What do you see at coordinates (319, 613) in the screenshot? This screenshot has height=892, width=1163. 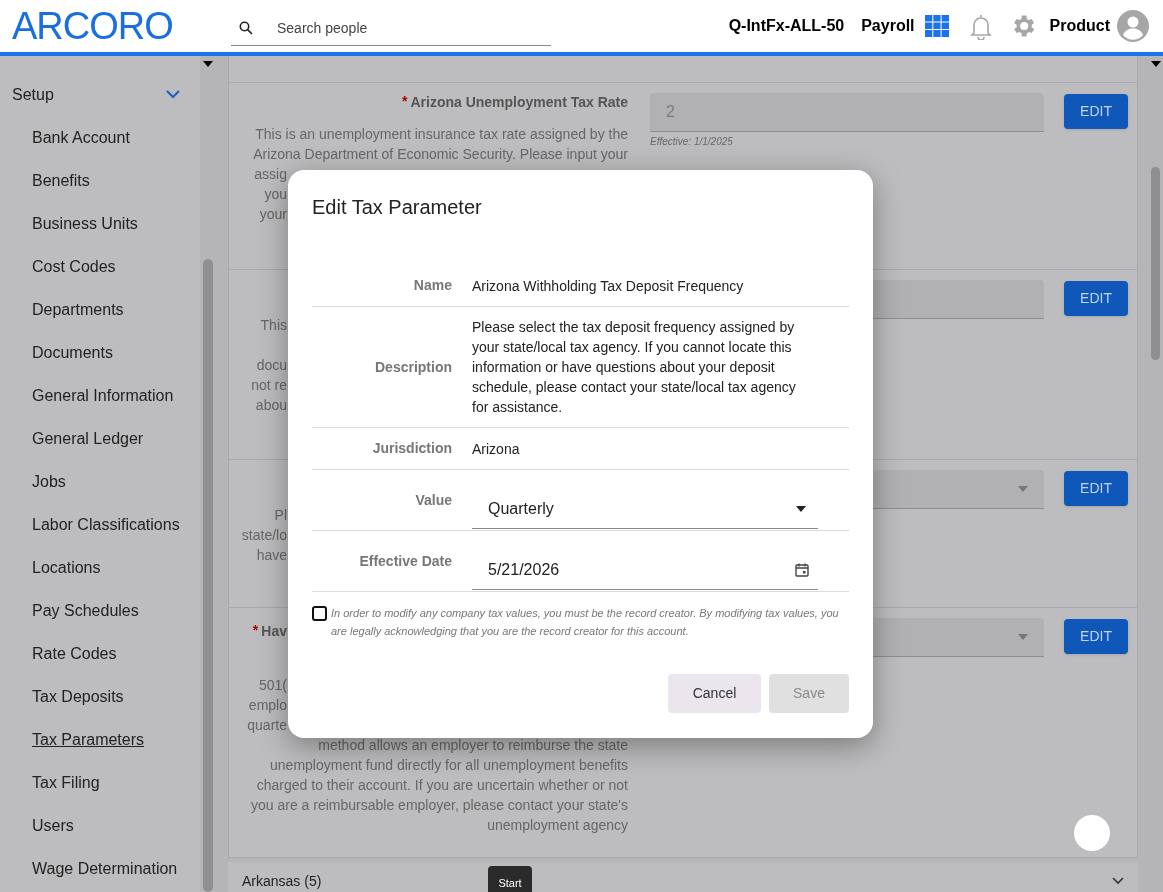 I see `acknowledge-checkbox` at bounding box center [319, 613].